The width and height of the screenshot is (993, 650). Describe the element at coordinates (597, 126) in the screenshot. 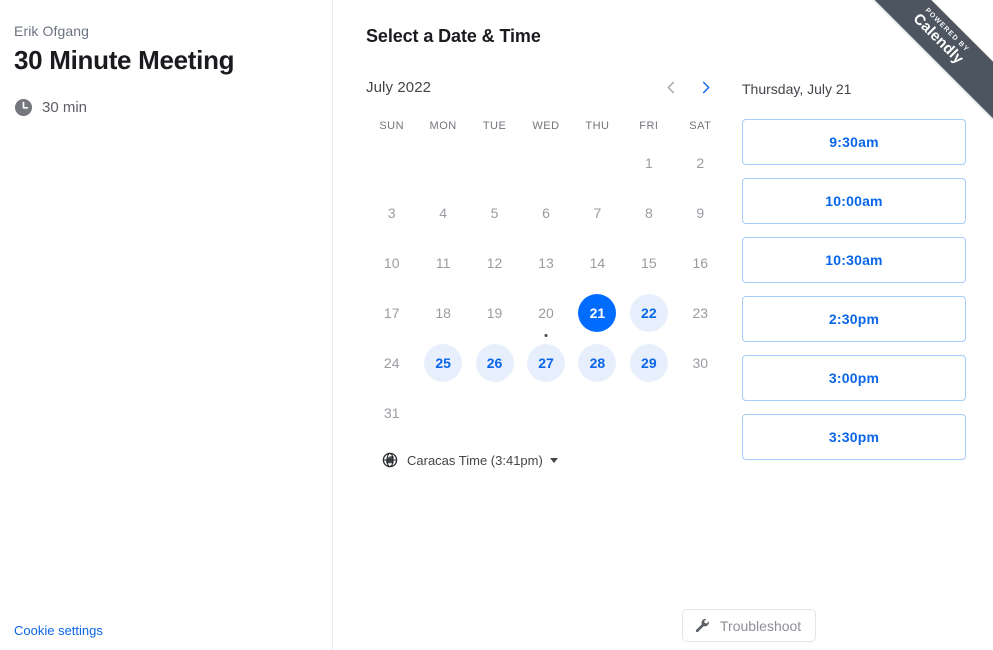

I see `weekday-label: THU` at that location.